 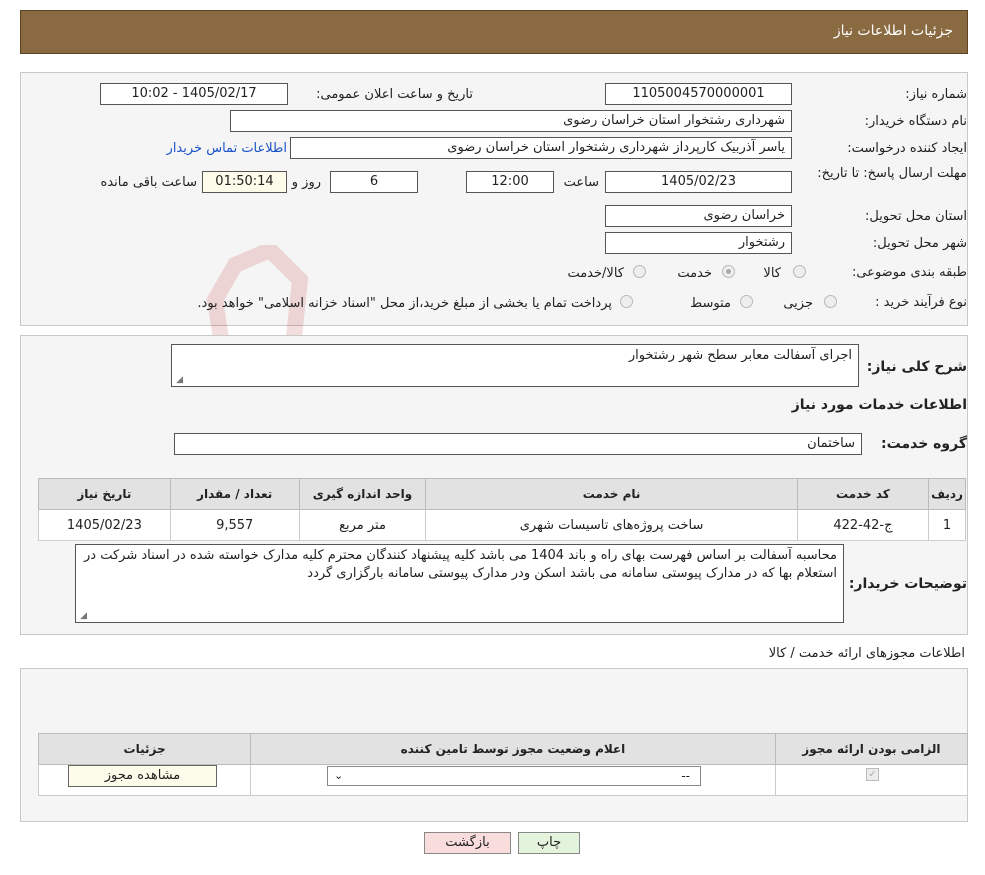 What do you see at coordinates (947, 525) in the screenshot?
I see `row-index: 1` at bounding box center [947, 525].